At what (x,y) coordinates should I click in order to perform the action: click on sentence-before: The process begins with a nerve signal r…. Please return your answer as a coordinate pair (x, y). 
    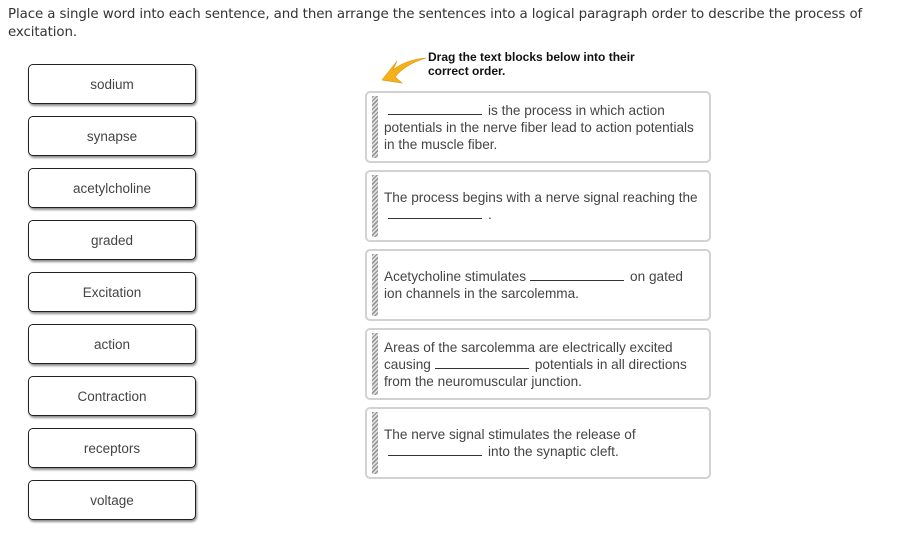
    Looking at the image, I should click on (541, 197).